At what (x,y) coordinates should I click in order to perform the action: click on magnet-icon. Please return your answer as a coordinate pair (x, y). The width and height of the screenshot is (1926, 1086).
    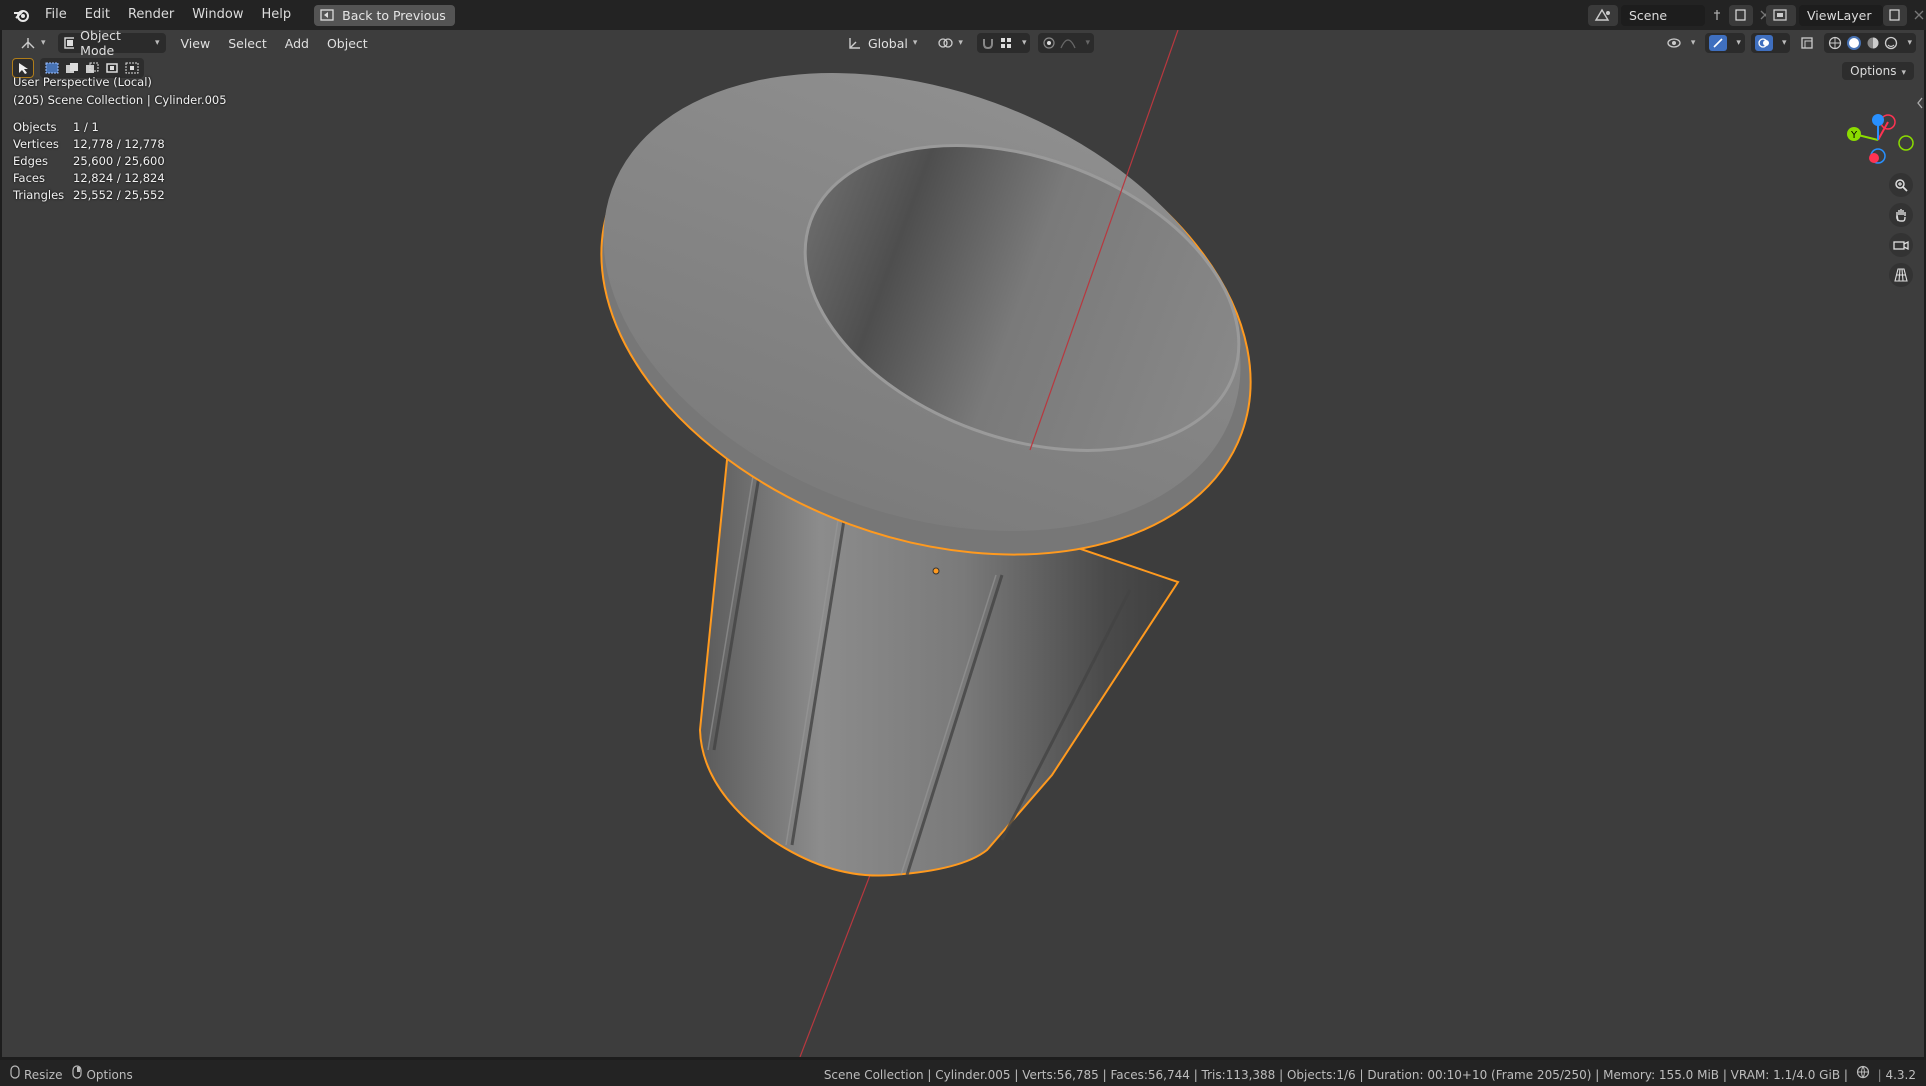
    Looking at the image, I should click on (987, 44).